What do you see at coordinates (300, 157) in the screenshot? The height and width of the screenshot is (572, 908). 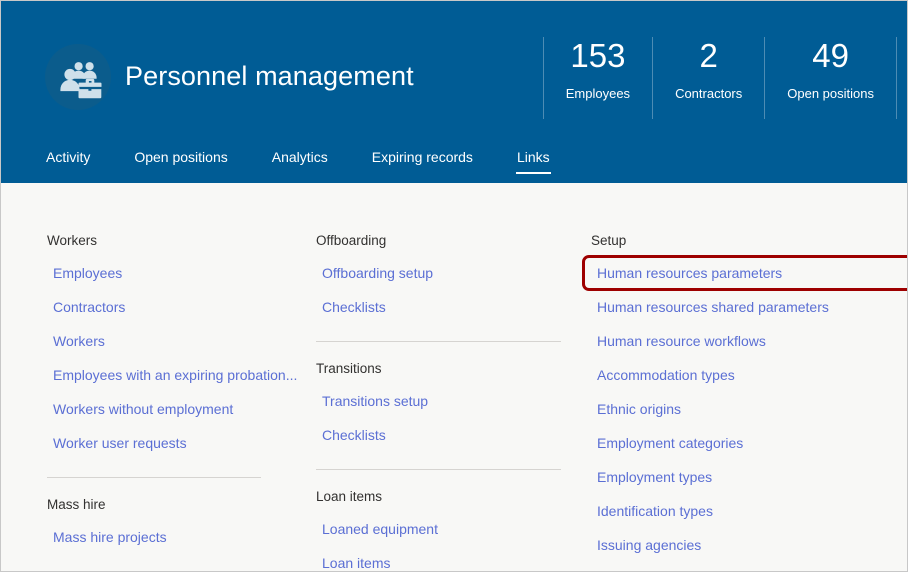 I see `tab-analytics: Analytics` at bounding box center [300, 157].